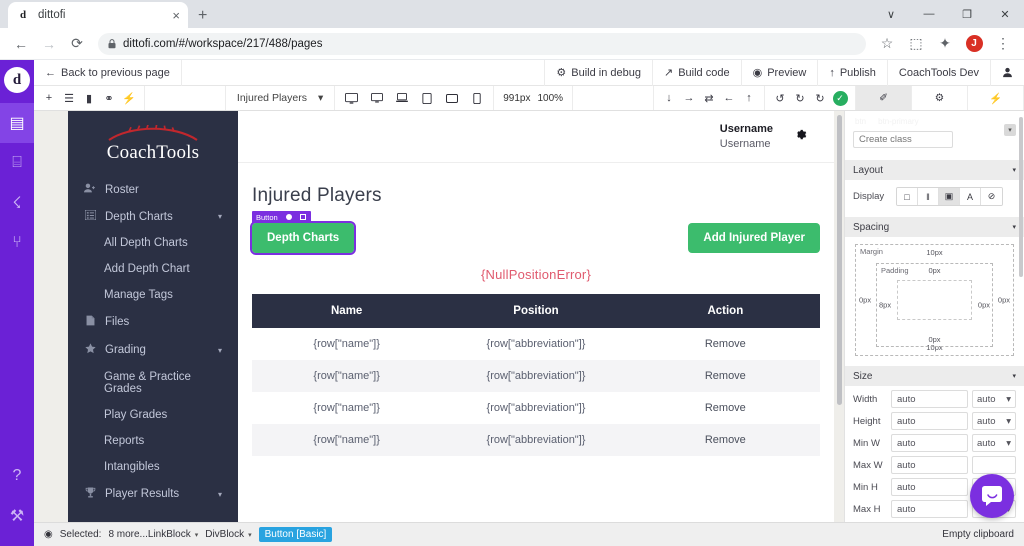  What do you see at coordinates (49, 98) in the screenshot?
I see `add-element-button: +` at bounding box center [49, 98].